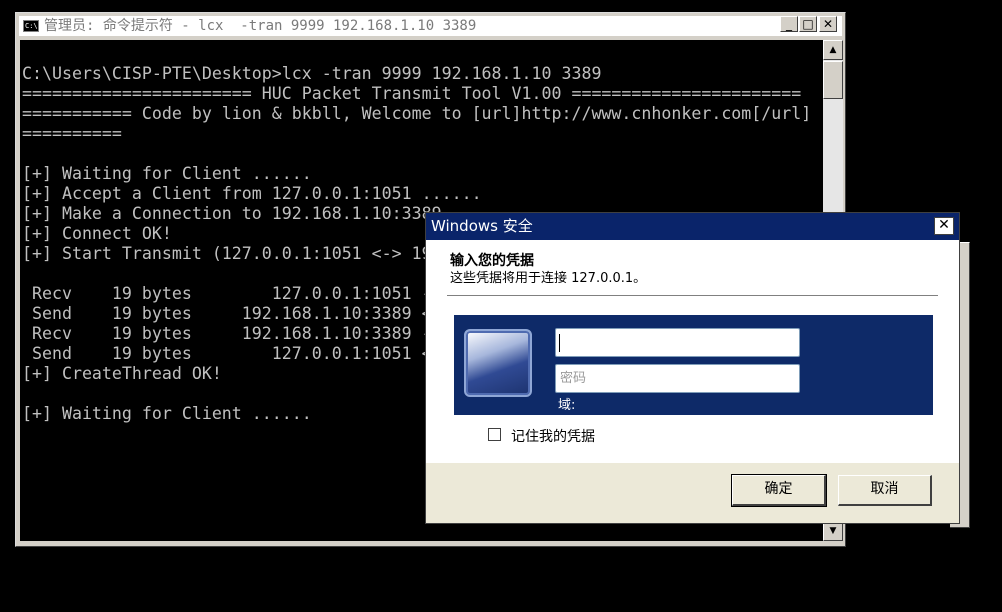 The width and height of the screenshot is (1002, 612). Describe the element at coordinates (692, 226) in the screenshot. I see `dialog-title-bar: Windows 安全 ✕` at that location.